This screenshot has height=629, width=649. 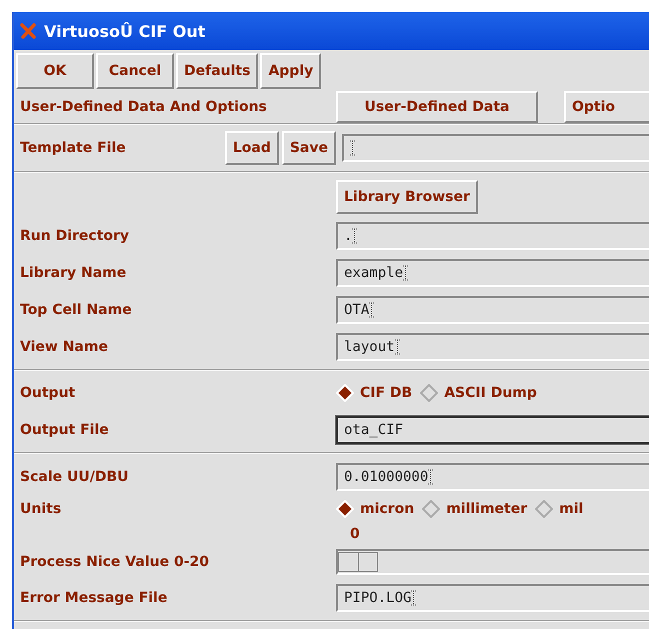 I want to click on options-button: User-Defined Data, so click(x=437, y=106).